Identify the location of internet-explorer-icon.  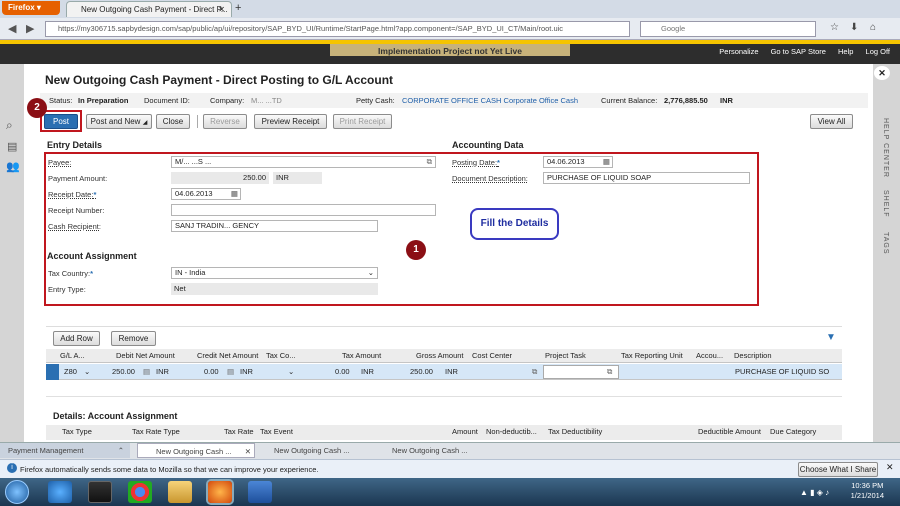
(60, 492).